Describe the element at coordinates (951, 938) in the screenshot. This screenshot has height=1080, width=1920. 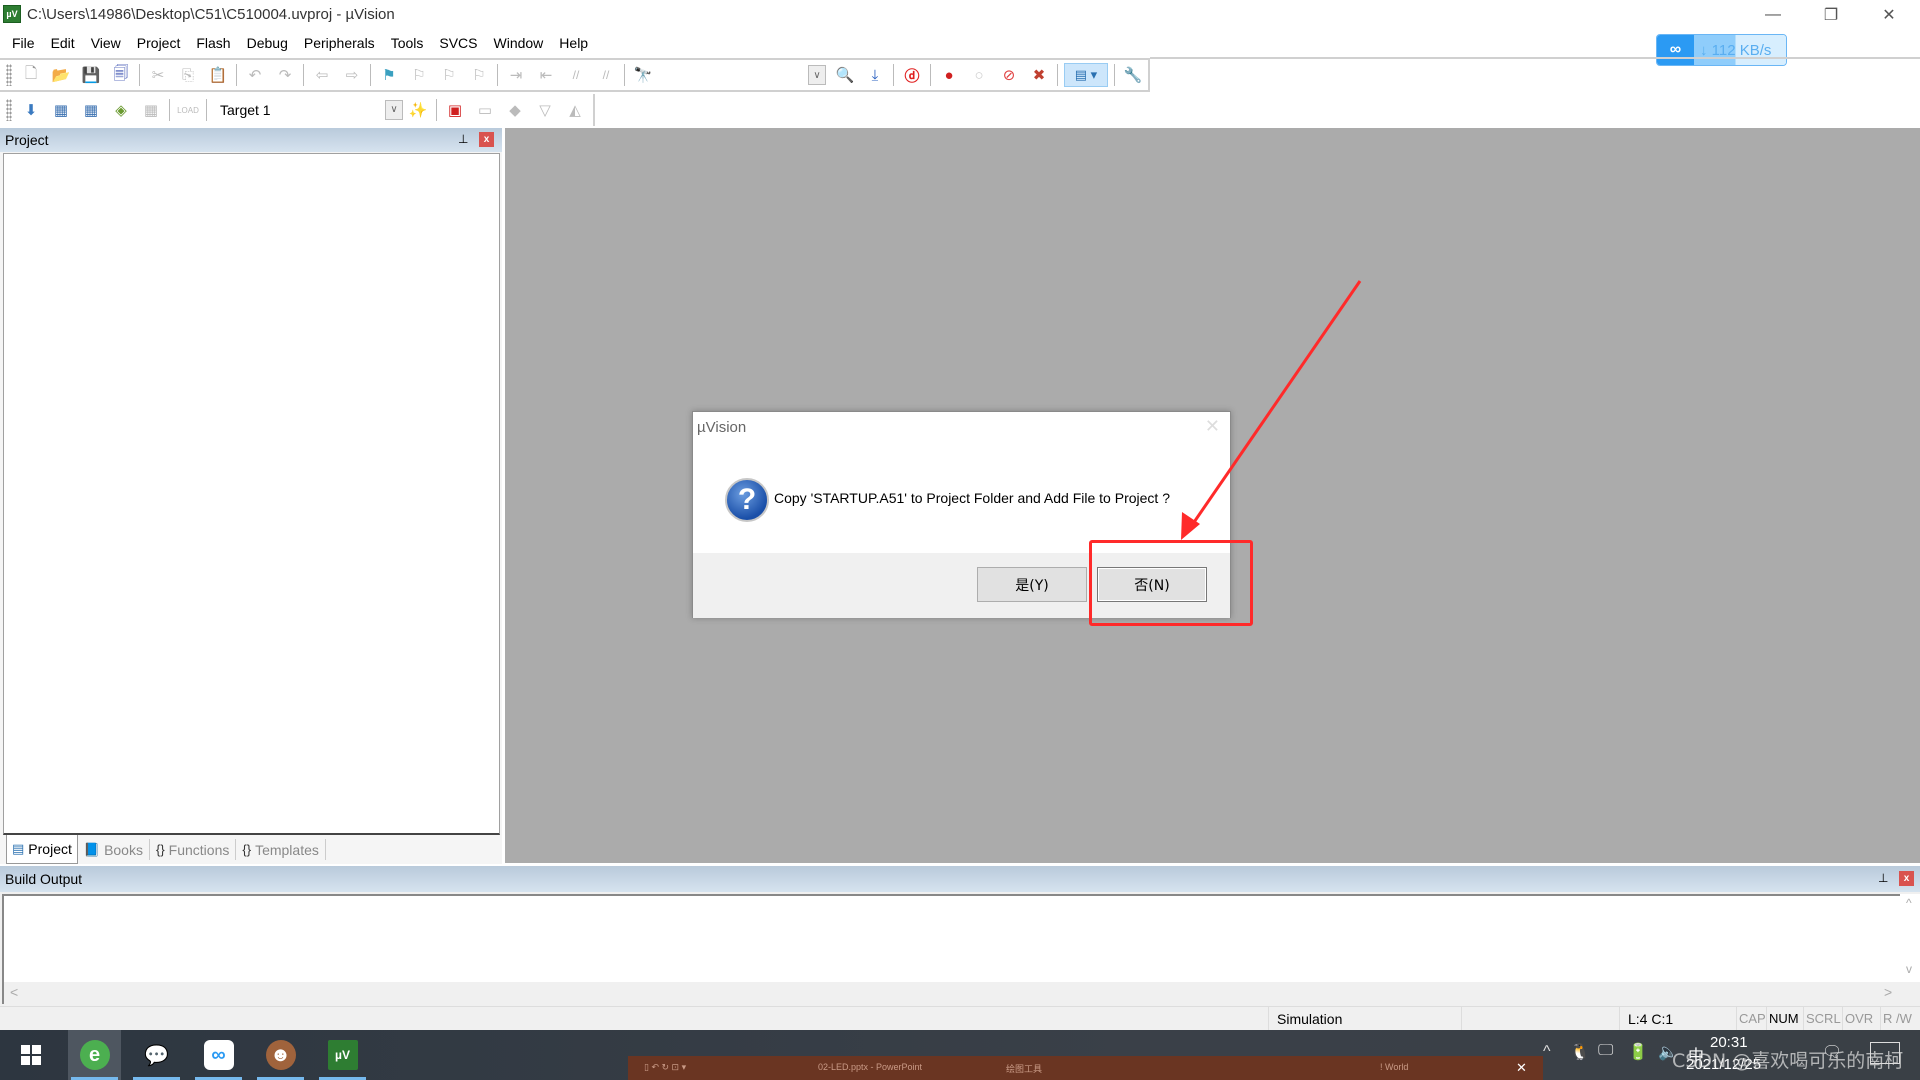
I see `build-output-text` at that location.